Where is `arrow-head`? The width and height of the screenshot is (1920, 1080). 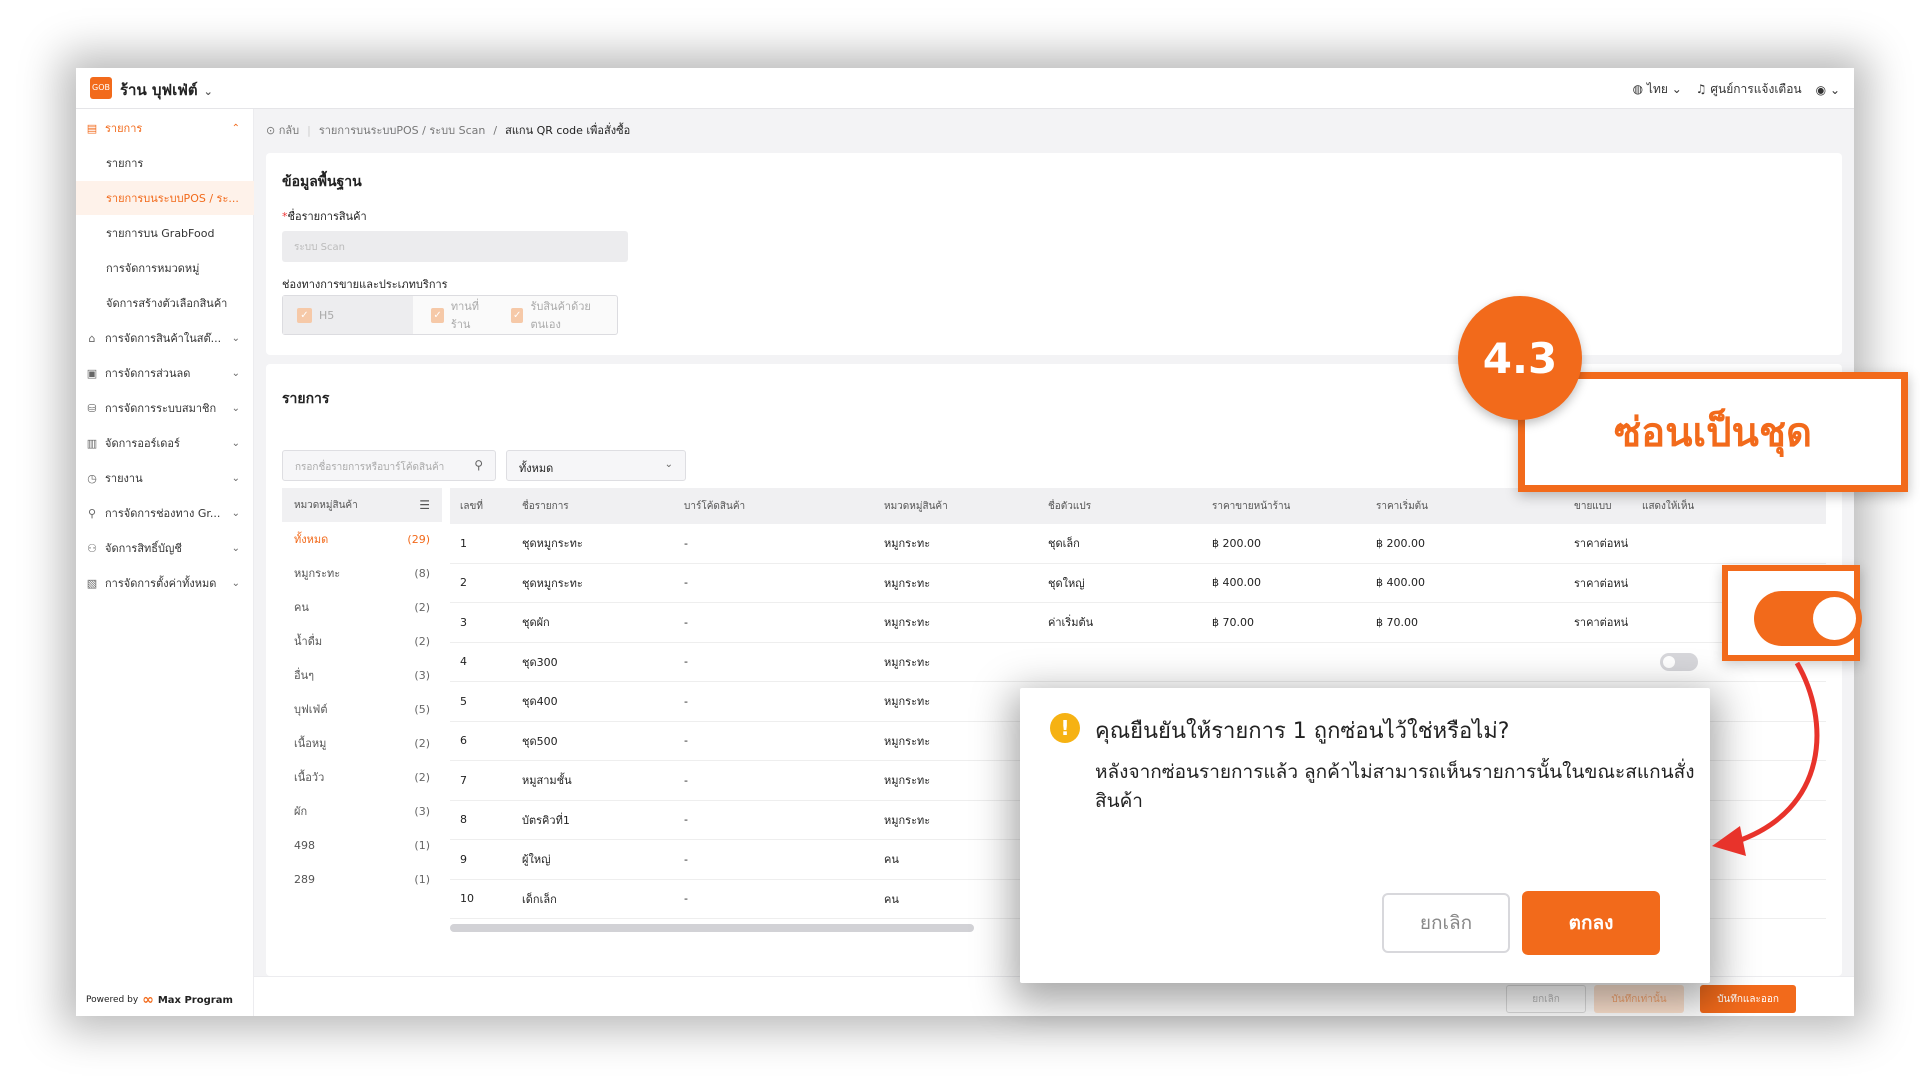
arrow-head is located at coordinates (1729, 841).